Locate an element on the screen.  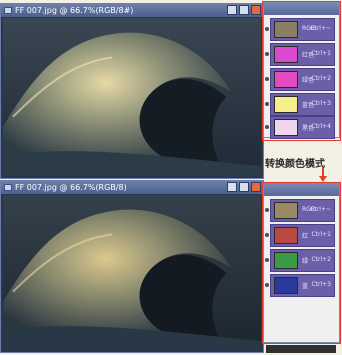
window-title: FF 007.jpg @ 66.7%(RGB/8) is located at coordinates (71, 187).